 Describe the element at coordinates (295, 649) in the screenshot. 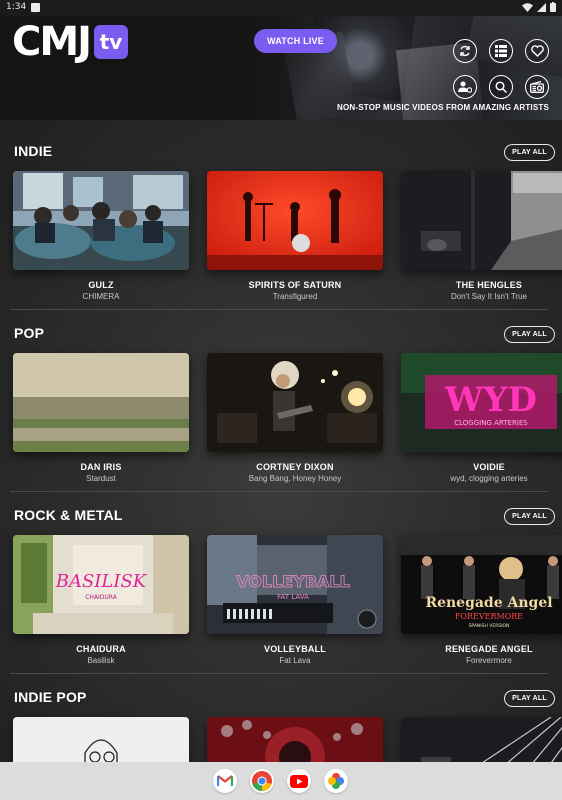

I see `card-artist: VOLLEYBALL` at that location.